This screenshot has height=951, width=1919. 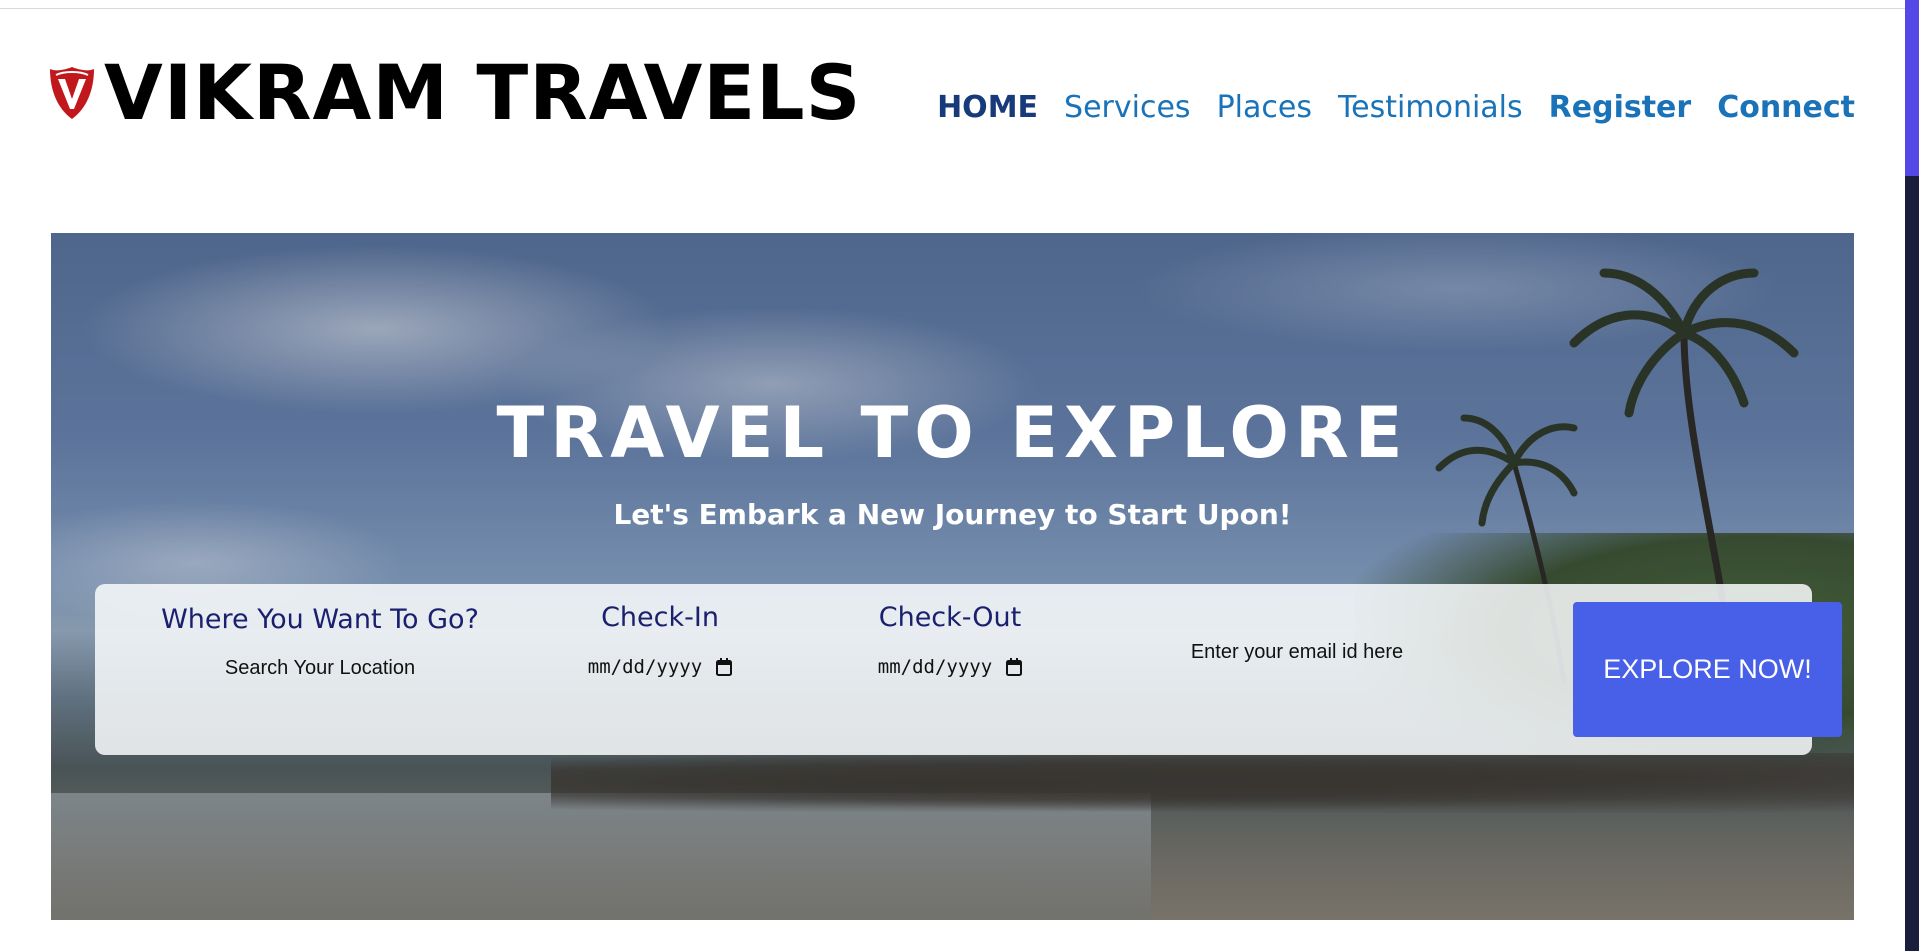 What do you see at coordinates (935, 667) in the screenshot?
I see `checkout-placeholder: mm/dd/yyyy` at bounding box center [935, 667].